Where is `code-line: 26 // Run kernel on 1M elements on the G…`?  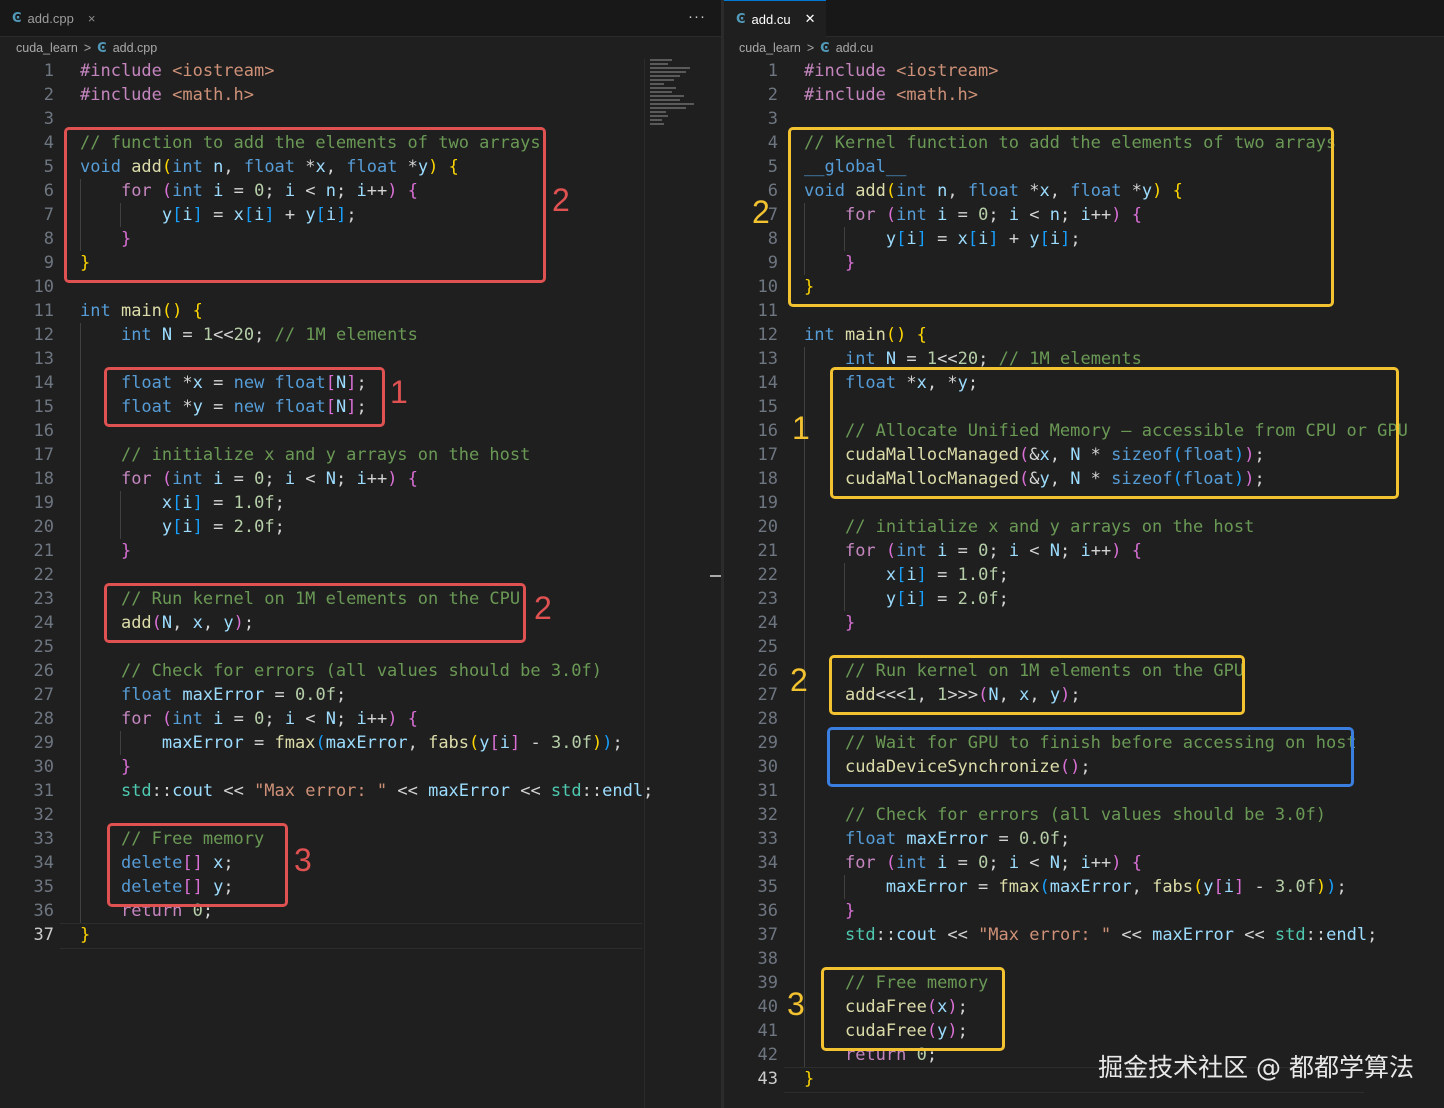
code-line: 26 // Run kernel on 1M elements on the G… is located at coordinates (984, 671).